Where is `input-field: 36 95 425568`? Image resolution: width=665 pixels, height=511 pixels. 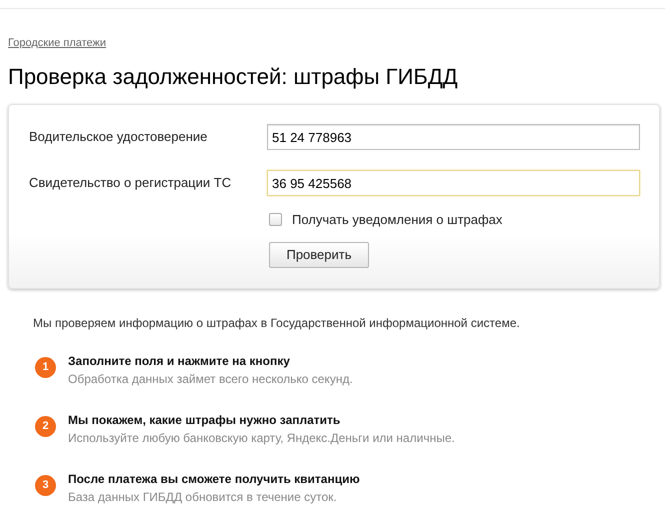
input-field: 36 95 425568 is located at coordinates (453, 183).